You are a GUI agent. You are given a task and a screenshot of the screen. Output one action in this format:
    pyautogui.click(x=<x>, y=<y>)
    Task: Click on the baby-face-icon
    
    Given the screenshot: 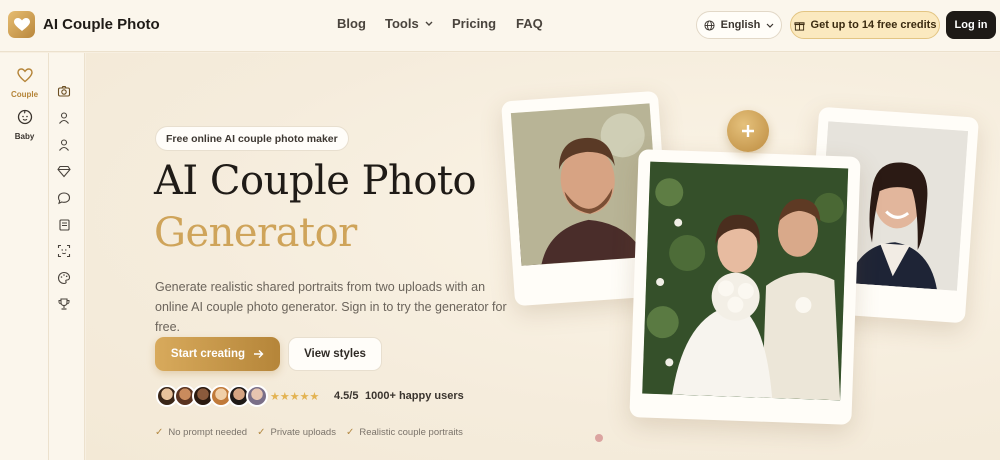 What is the action you would take?
    pyautogui.click(x=24, y=117)
    